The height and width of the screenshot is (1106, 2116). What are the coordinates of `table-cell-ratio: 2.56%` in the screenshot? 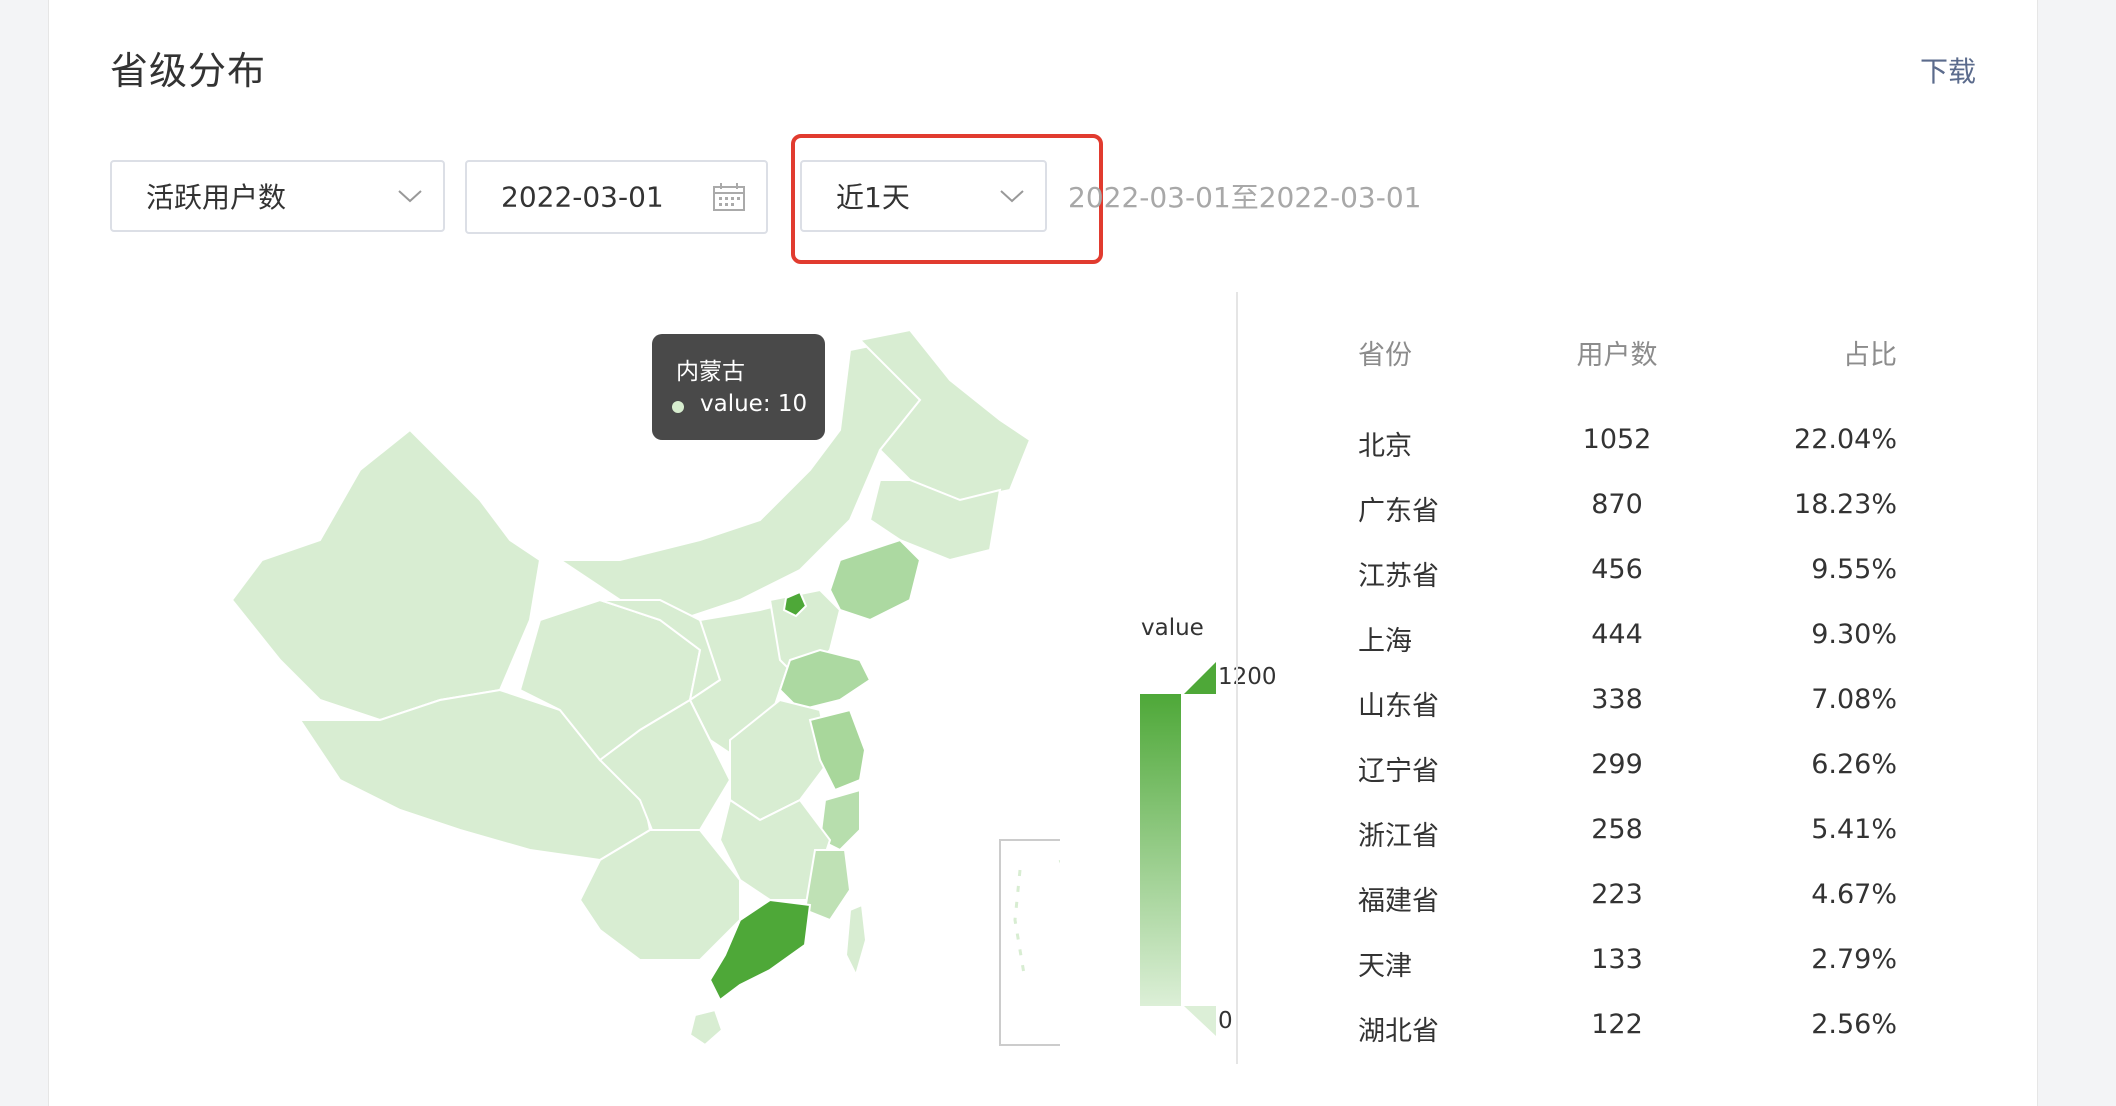 It's located at (1854, 1024).